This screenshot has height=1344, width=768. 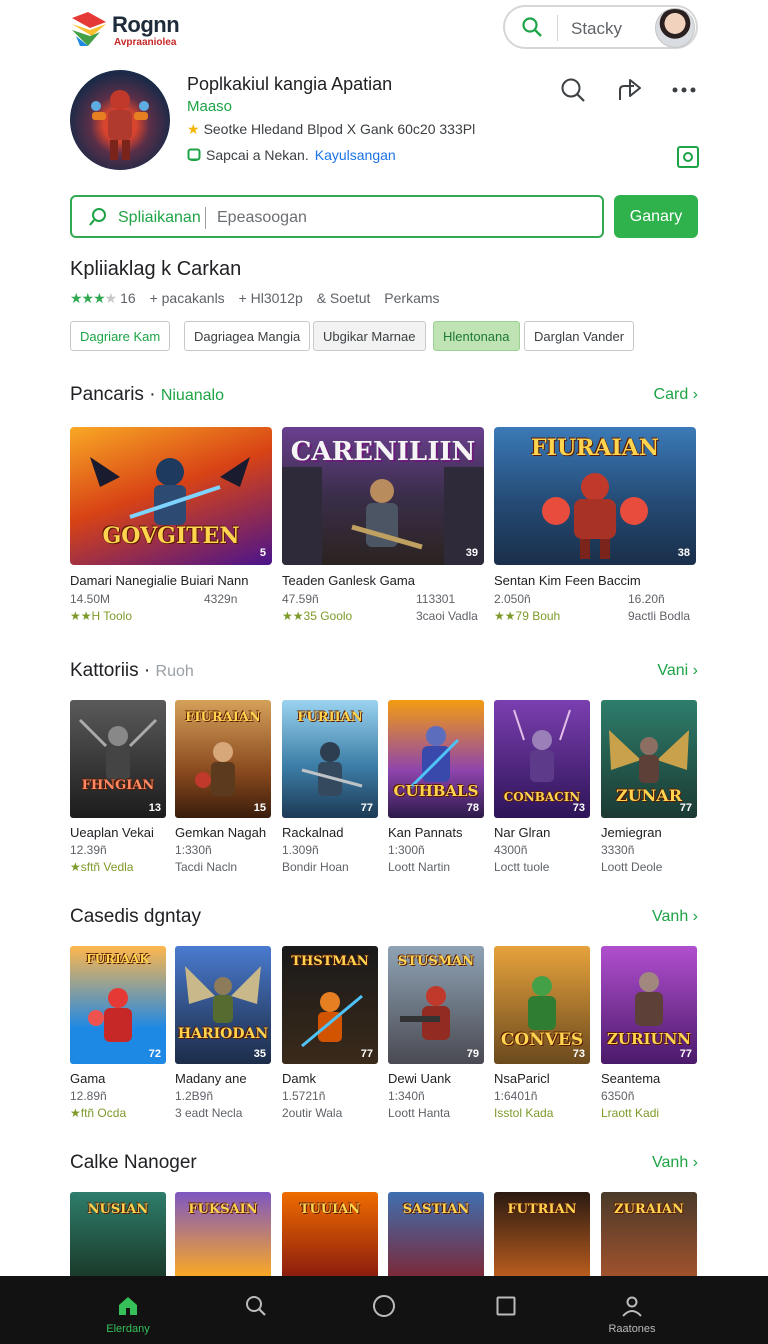 I want to click on game-thumbnail: TUUIAN, so click(x=330, y=1234).